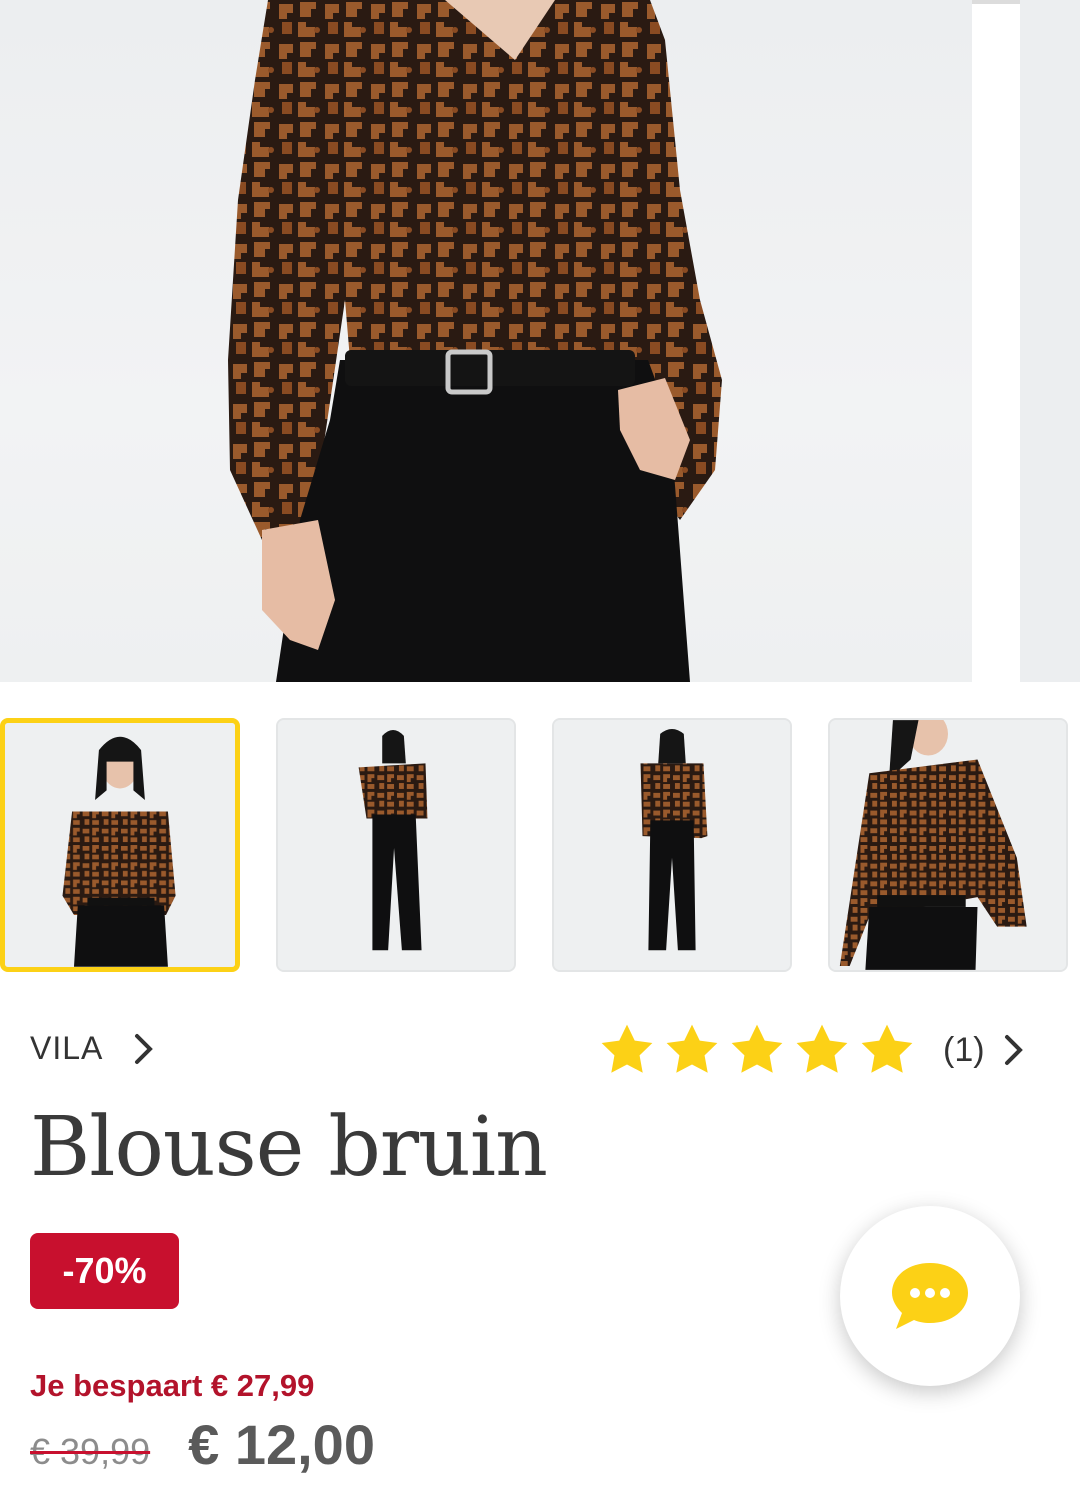  Describe the element at coordinates (172, 1385) in the screenshot. I see `saving-text: Je bespaart € 27,99` at that location.